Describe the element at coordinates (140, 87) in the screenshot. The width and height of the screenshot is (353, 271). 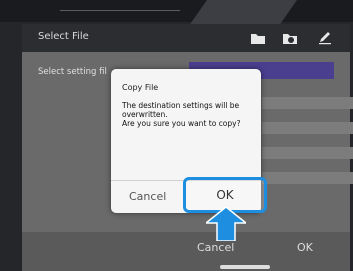
I see `dialog-title: Copy File` at that location.